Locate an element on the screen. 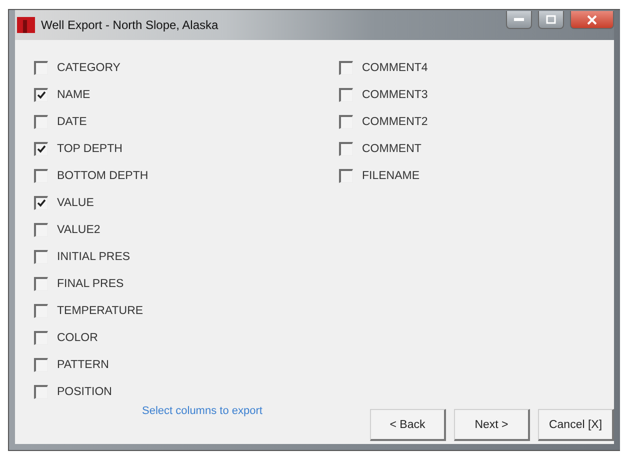 This screenshot has width=623, height=461. column-checkbox: FILENAME is located at coordinates (439, 175).